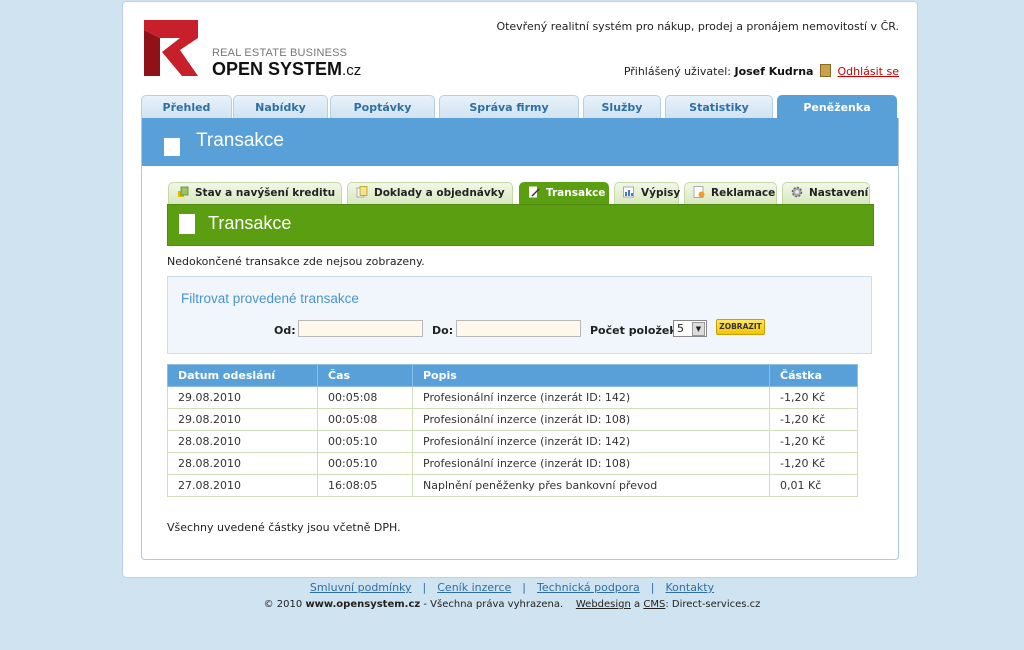 The height and width of the screenshot is (650, 1024). I want to click on chart-icon, so click(628, 192).